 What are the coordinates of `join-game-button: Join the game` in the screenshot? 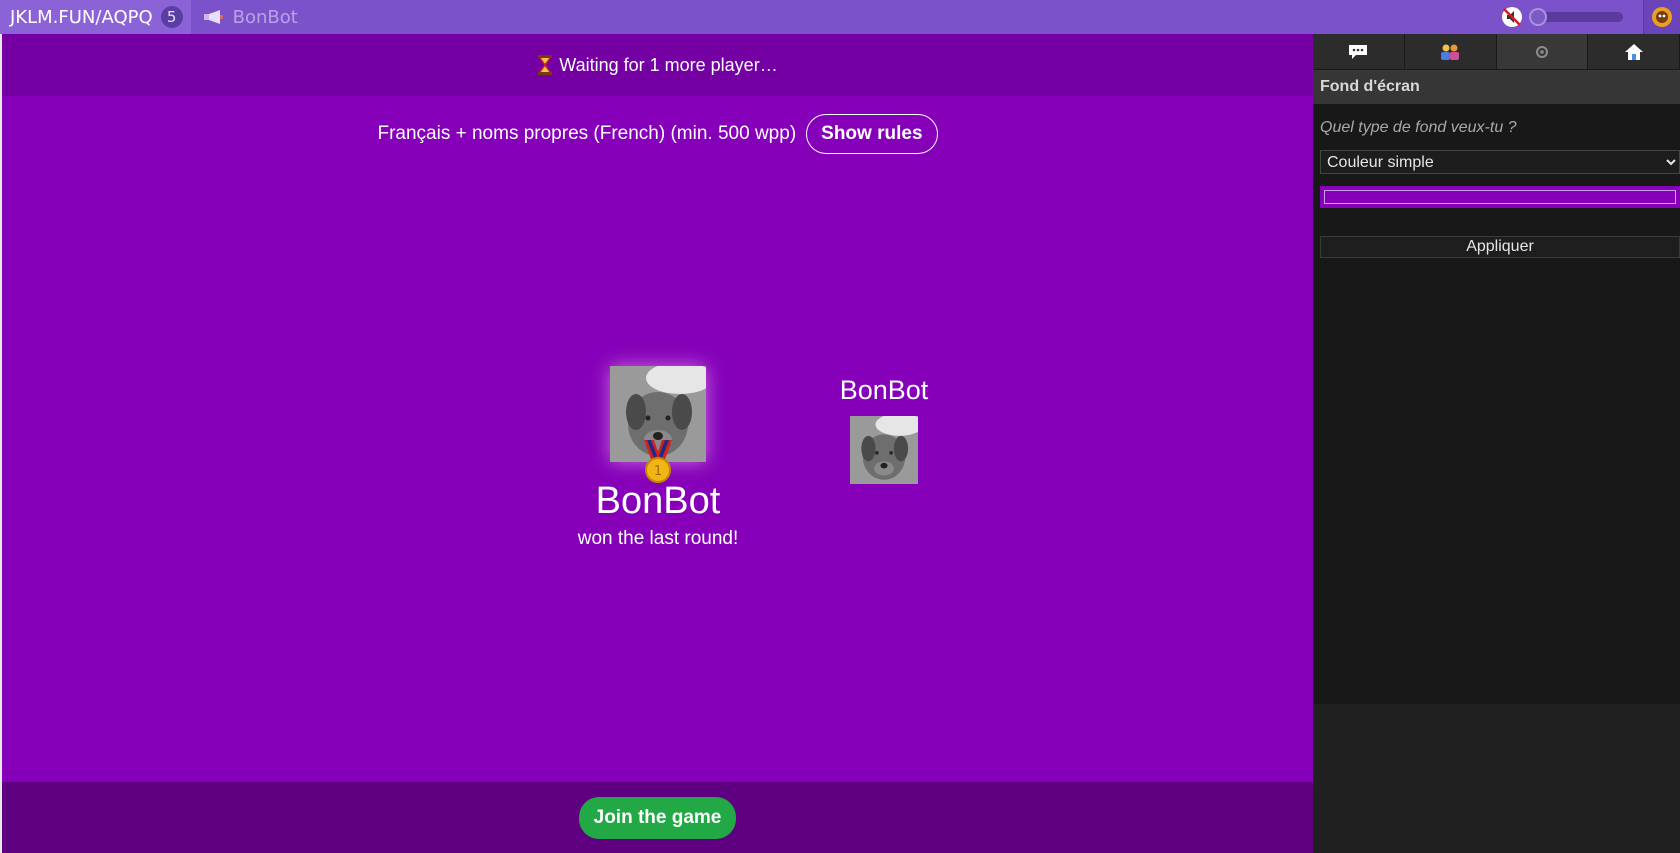 It's located at (657, 817).